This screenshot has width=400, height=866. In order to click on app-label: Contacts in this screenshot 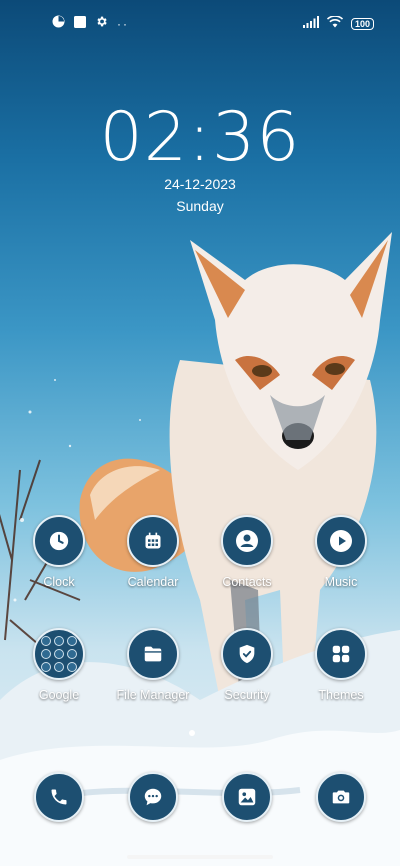, I will do `click(247, 582)`.